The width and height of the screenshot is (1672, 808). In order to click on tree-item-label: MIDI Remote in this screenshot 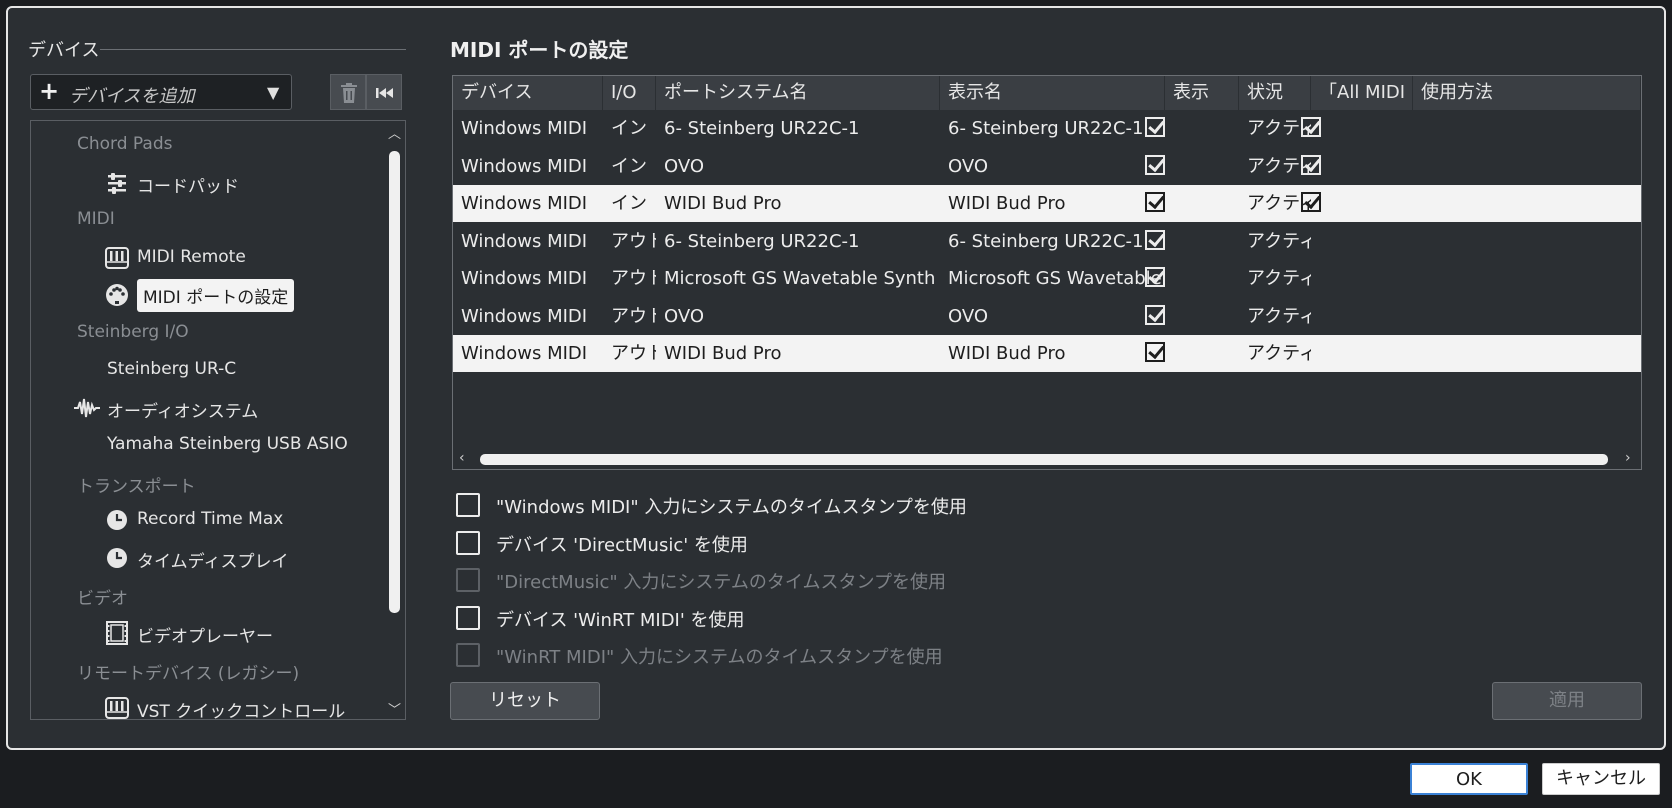, I will do `click(191, 256)`.